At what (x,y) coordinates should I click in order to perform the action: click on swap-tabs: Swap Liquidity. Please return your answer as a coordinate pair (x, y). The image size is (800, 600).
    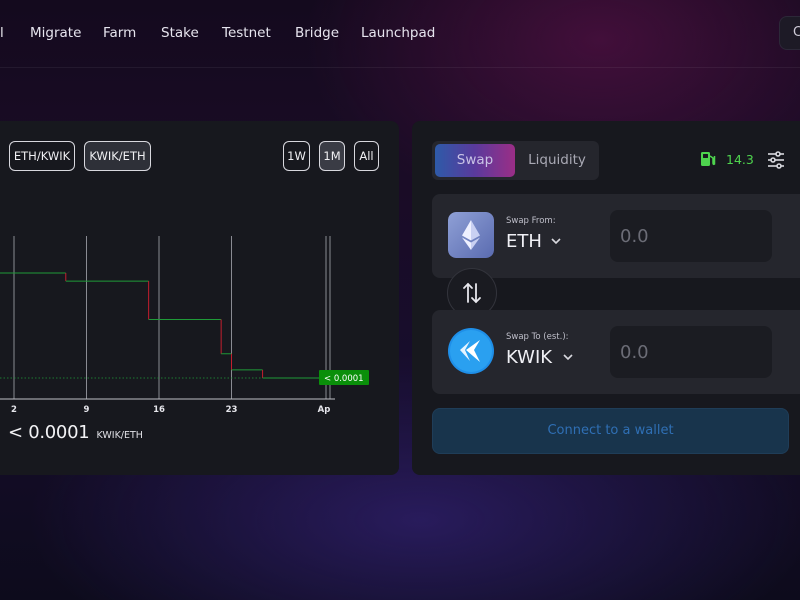
    Looking at the image, I should click on (515, 160).